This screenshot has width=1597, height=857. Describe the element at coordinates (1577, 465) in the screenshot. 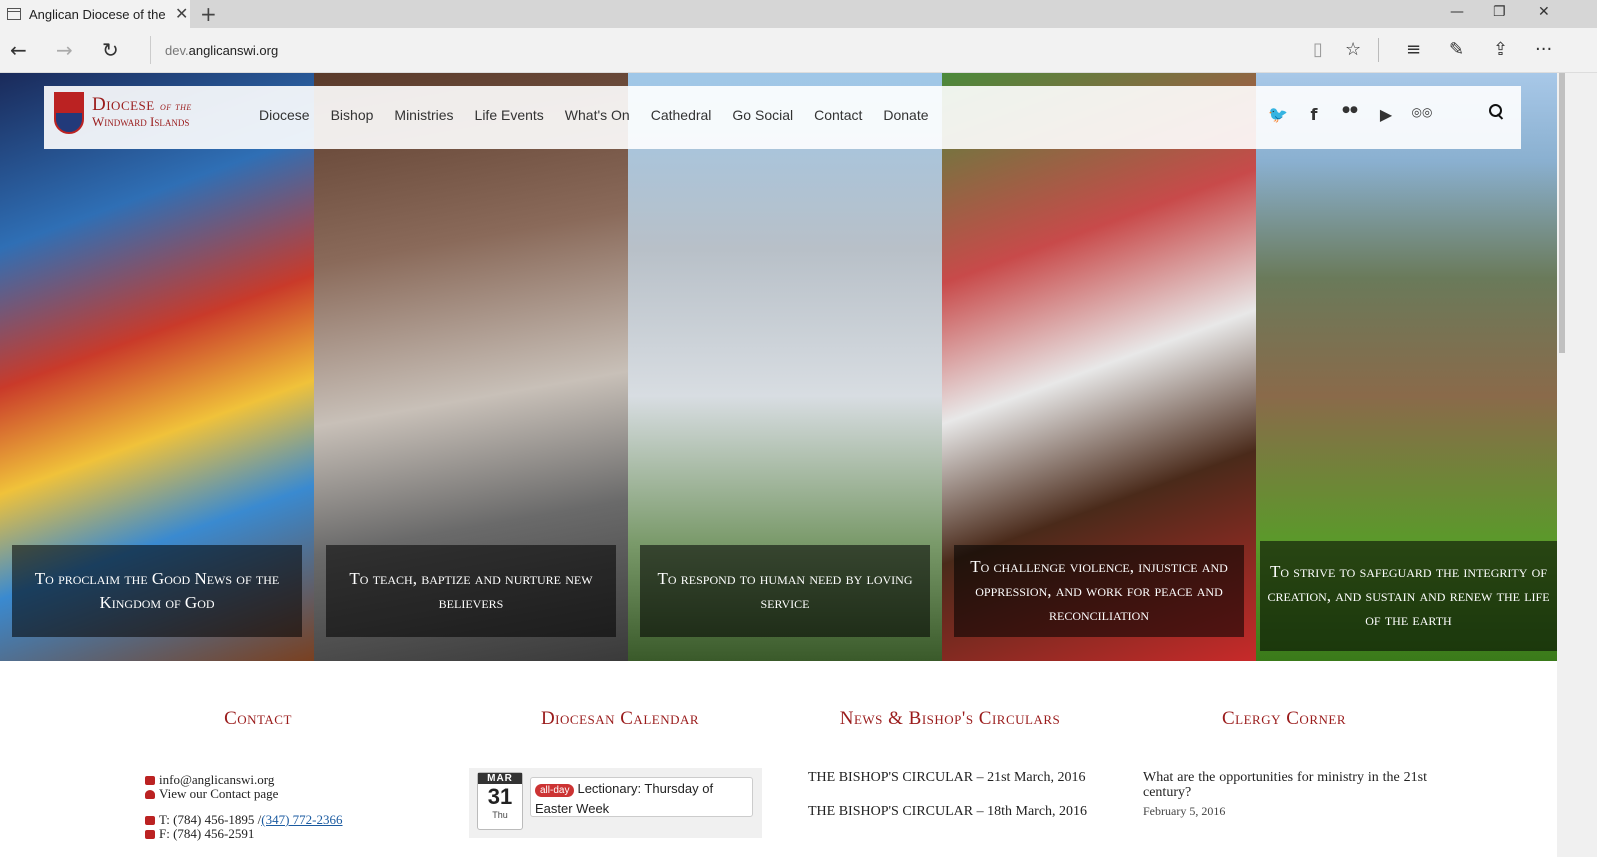

I see `vertical-scrollbar` at that location.